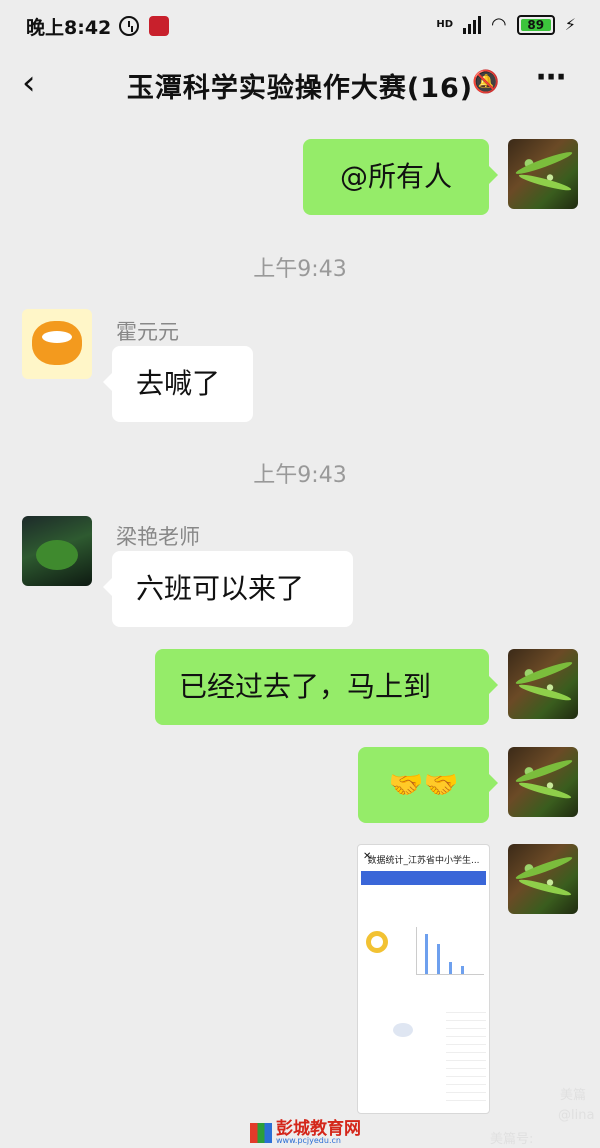 This screenshot has height=1148, width=600. I want to click on mute-bell-icon: 🔕, so click(486, 82).